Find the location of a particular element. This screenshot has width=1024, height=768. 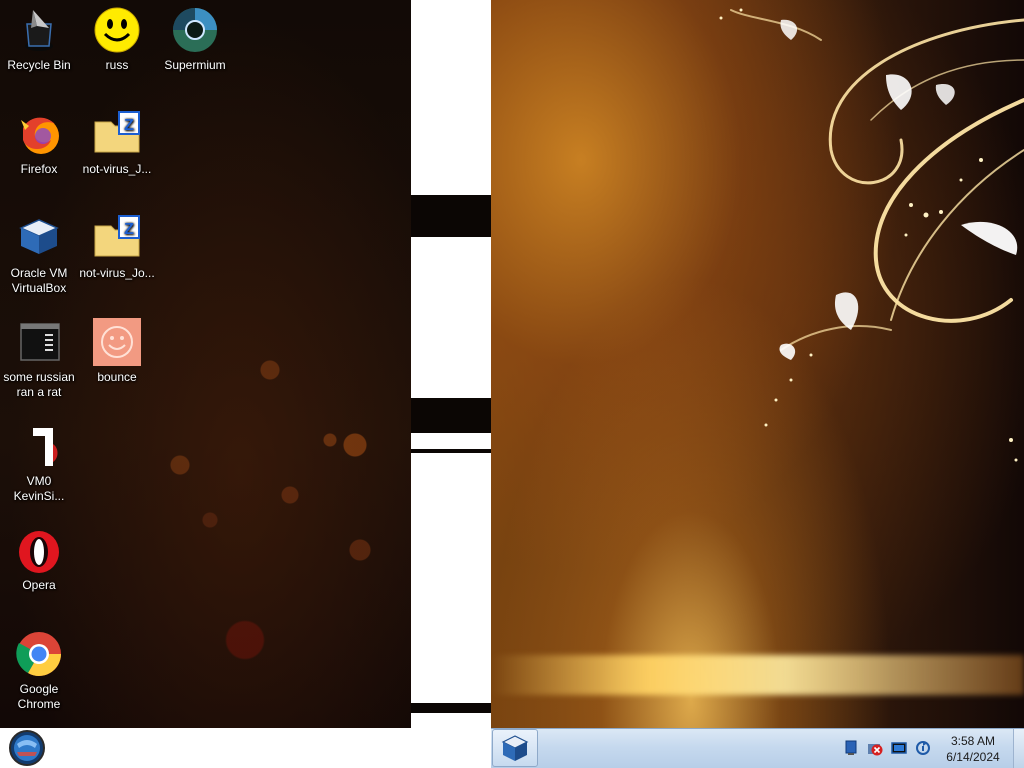

desktop-icon-google-chrome: Google Chrome is located at coordinates (39, 671).